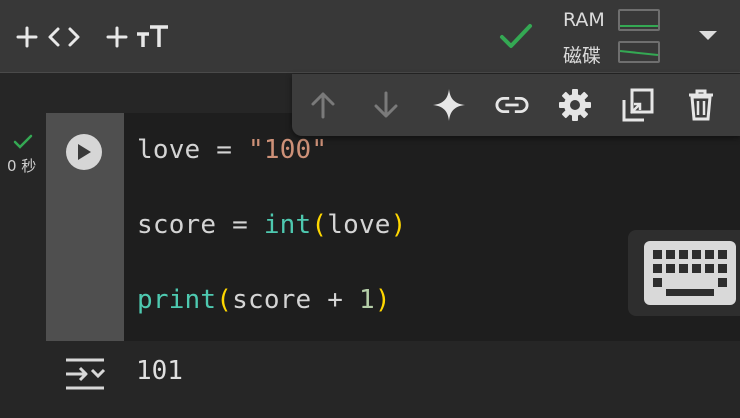 Image resolution: width=740 pixels, height=418 pixels. Describe the element at coordinates (359, 225) in the screenshot. I see `code-token: love` at that location.